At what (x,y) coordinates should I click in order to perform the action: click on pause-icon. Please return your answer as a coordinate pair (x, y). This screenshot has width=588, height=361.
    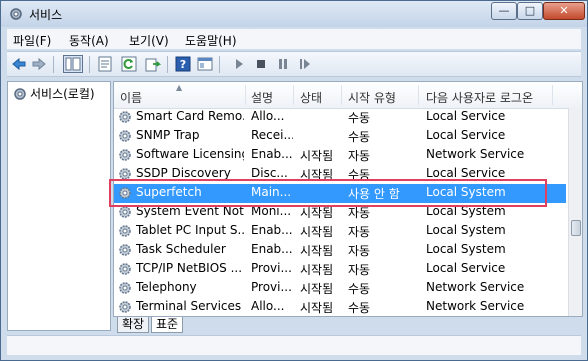
    Looking at the image, I should click on (283, 64).